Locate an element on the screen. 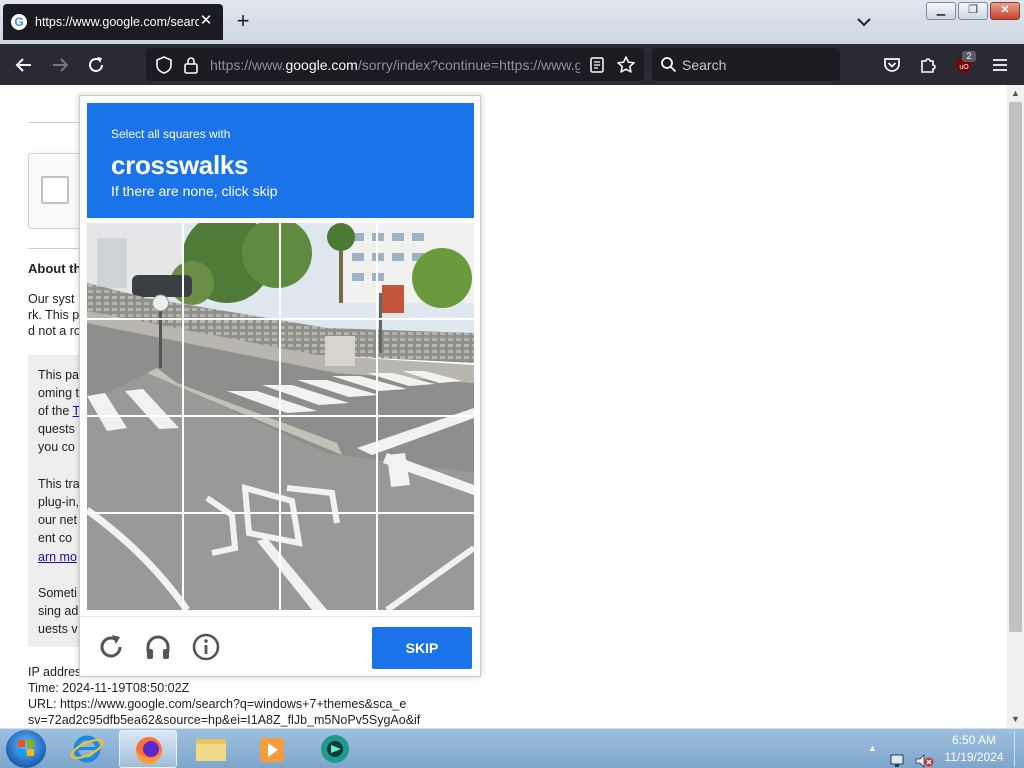 The image size is (1024, 768). start-button-windows-logo-icon is located at coordinates (26, 749).